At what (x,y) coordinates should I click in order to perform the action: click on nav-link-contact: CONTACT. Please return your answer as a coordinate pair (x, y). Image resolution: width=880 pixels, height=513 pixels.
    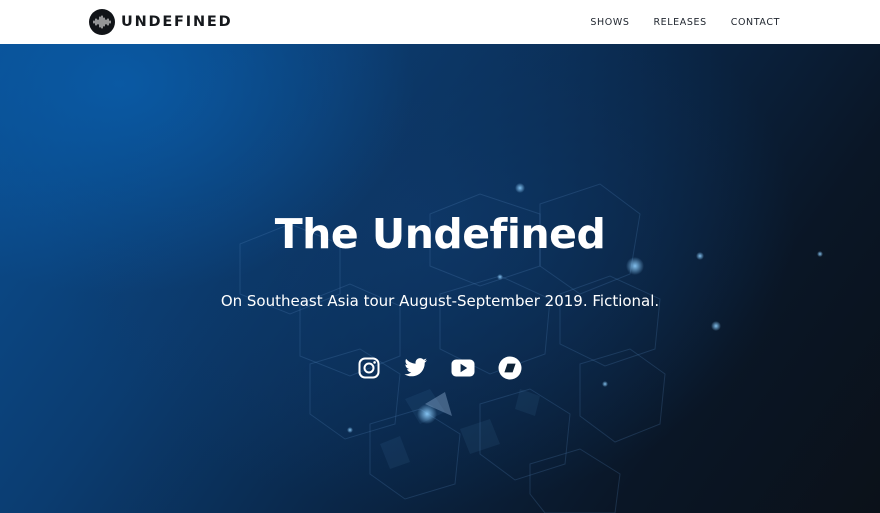
    Looking at the image, I should click on (755, 22).